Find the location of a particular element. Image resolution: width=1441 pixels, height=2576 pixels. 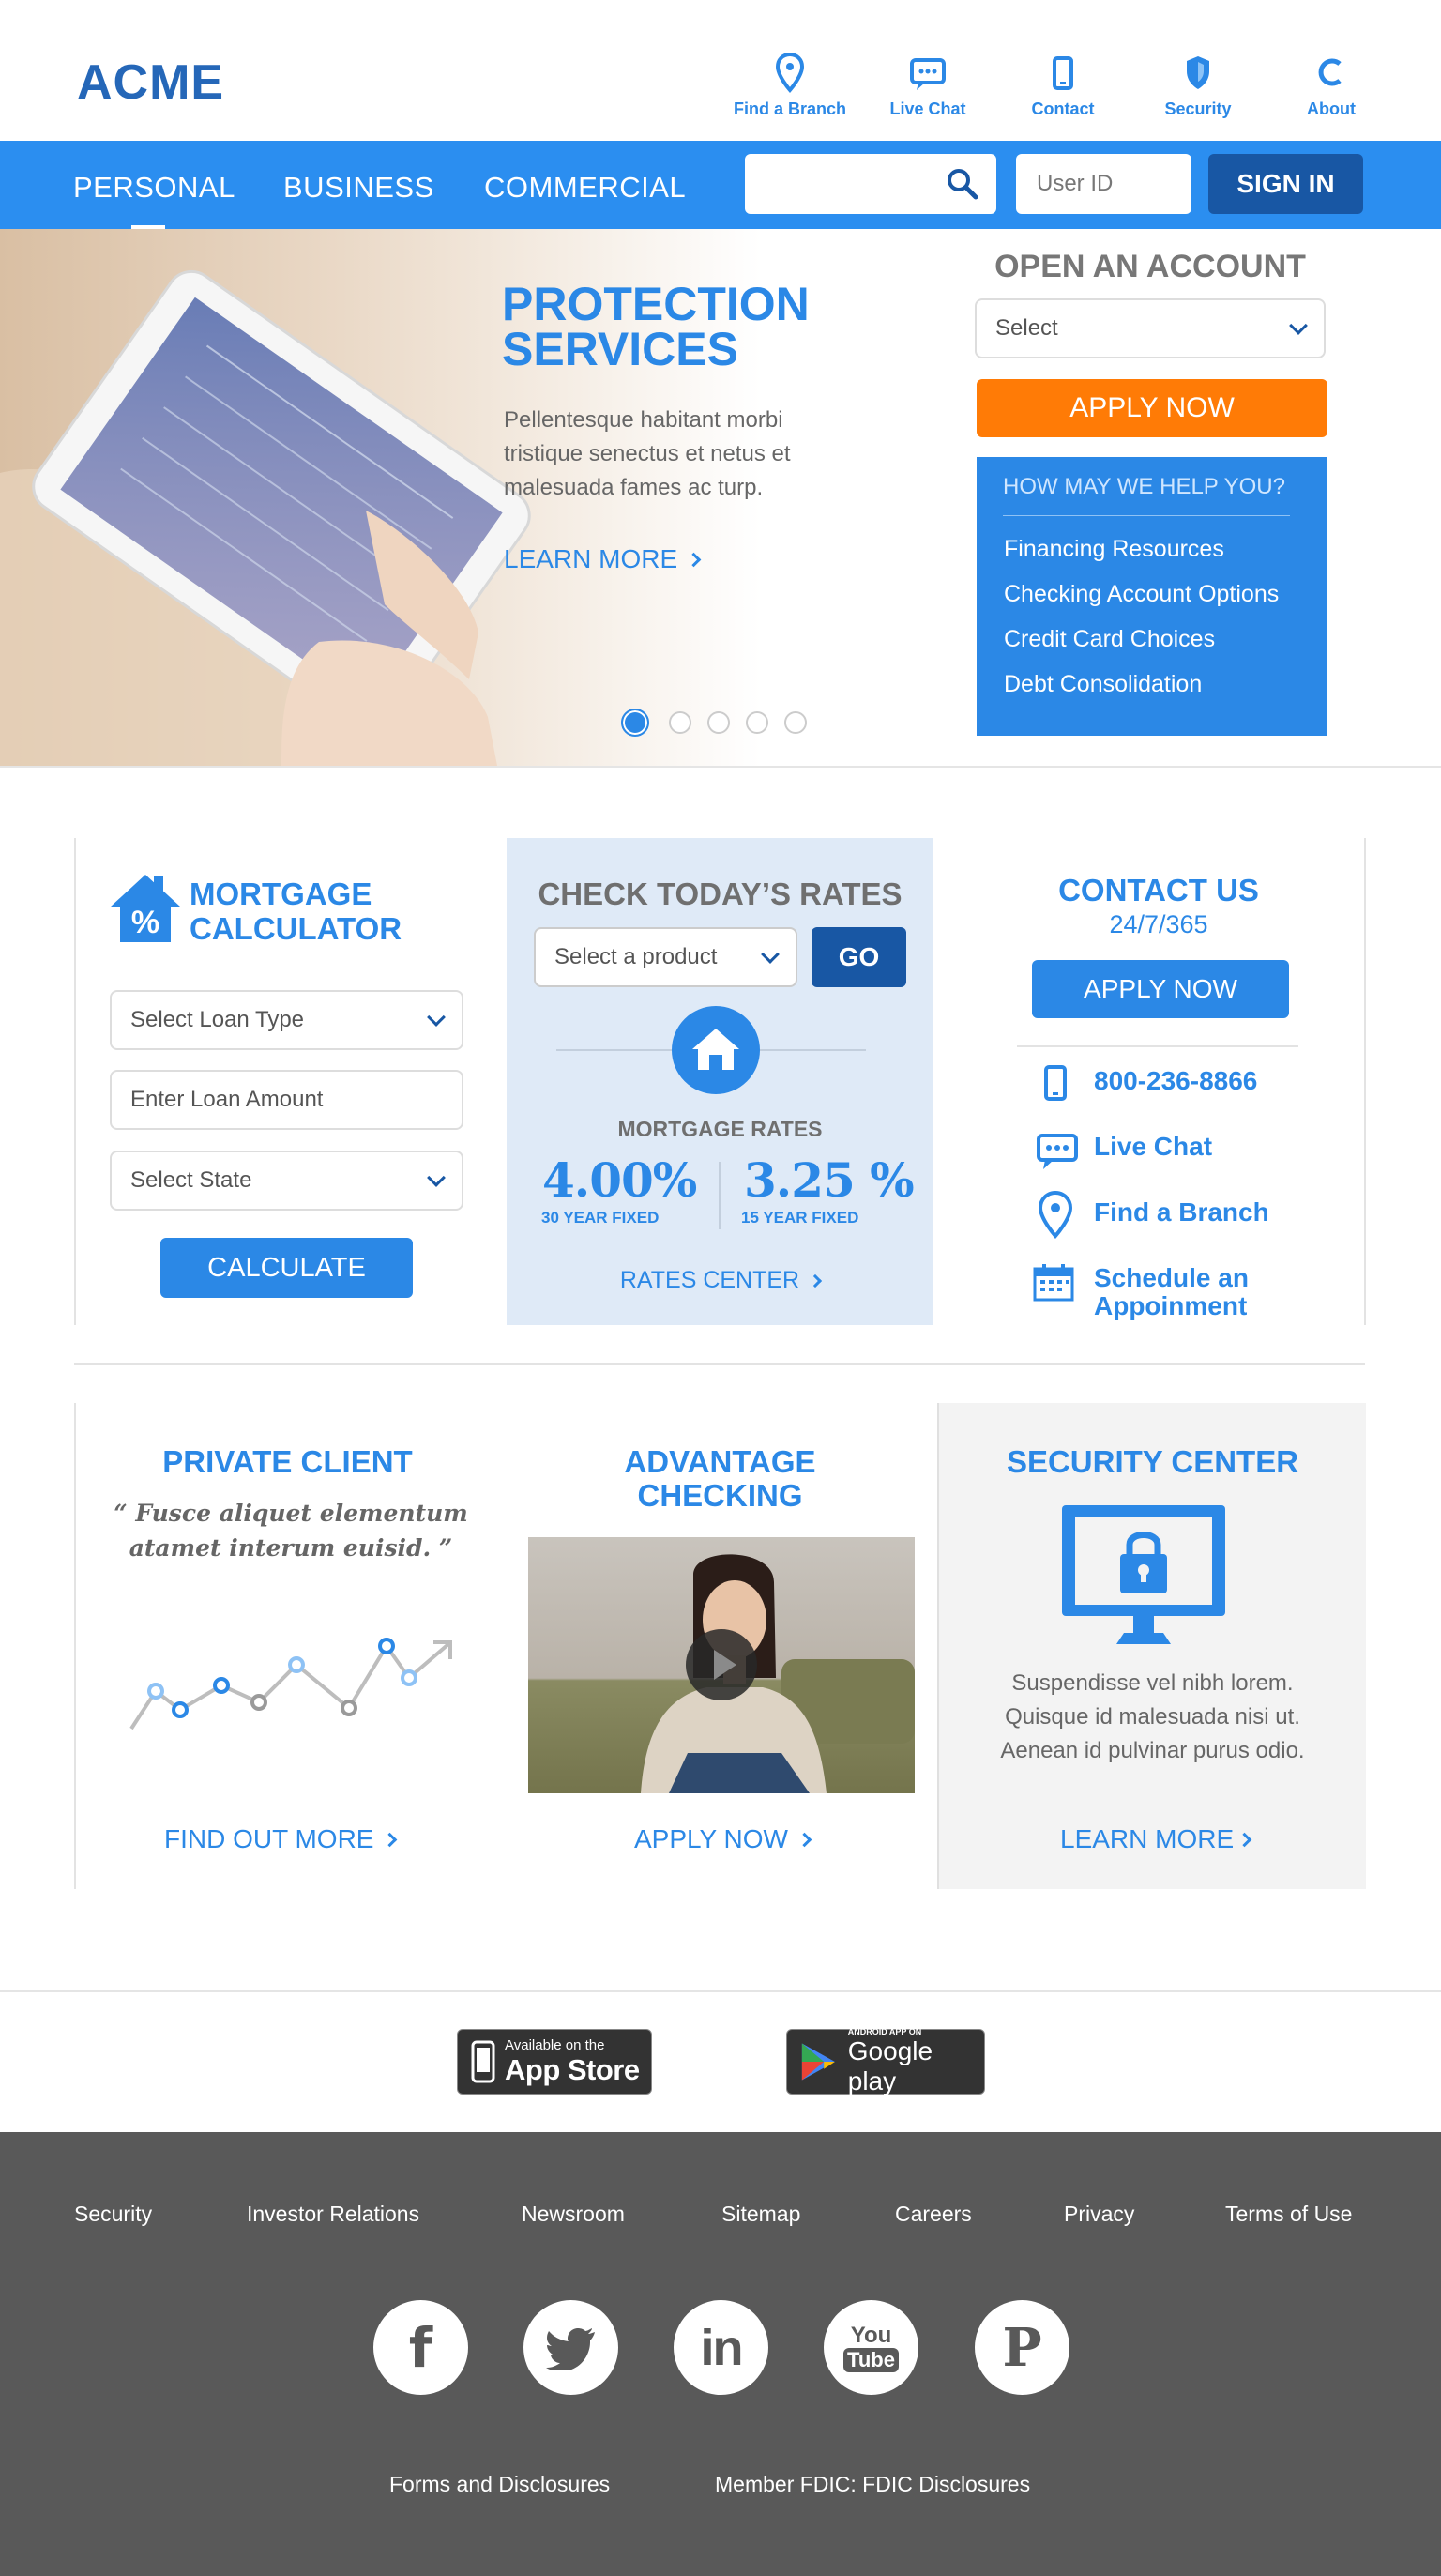

nav-business: BUSINESS is located at coordinates (358, 188).